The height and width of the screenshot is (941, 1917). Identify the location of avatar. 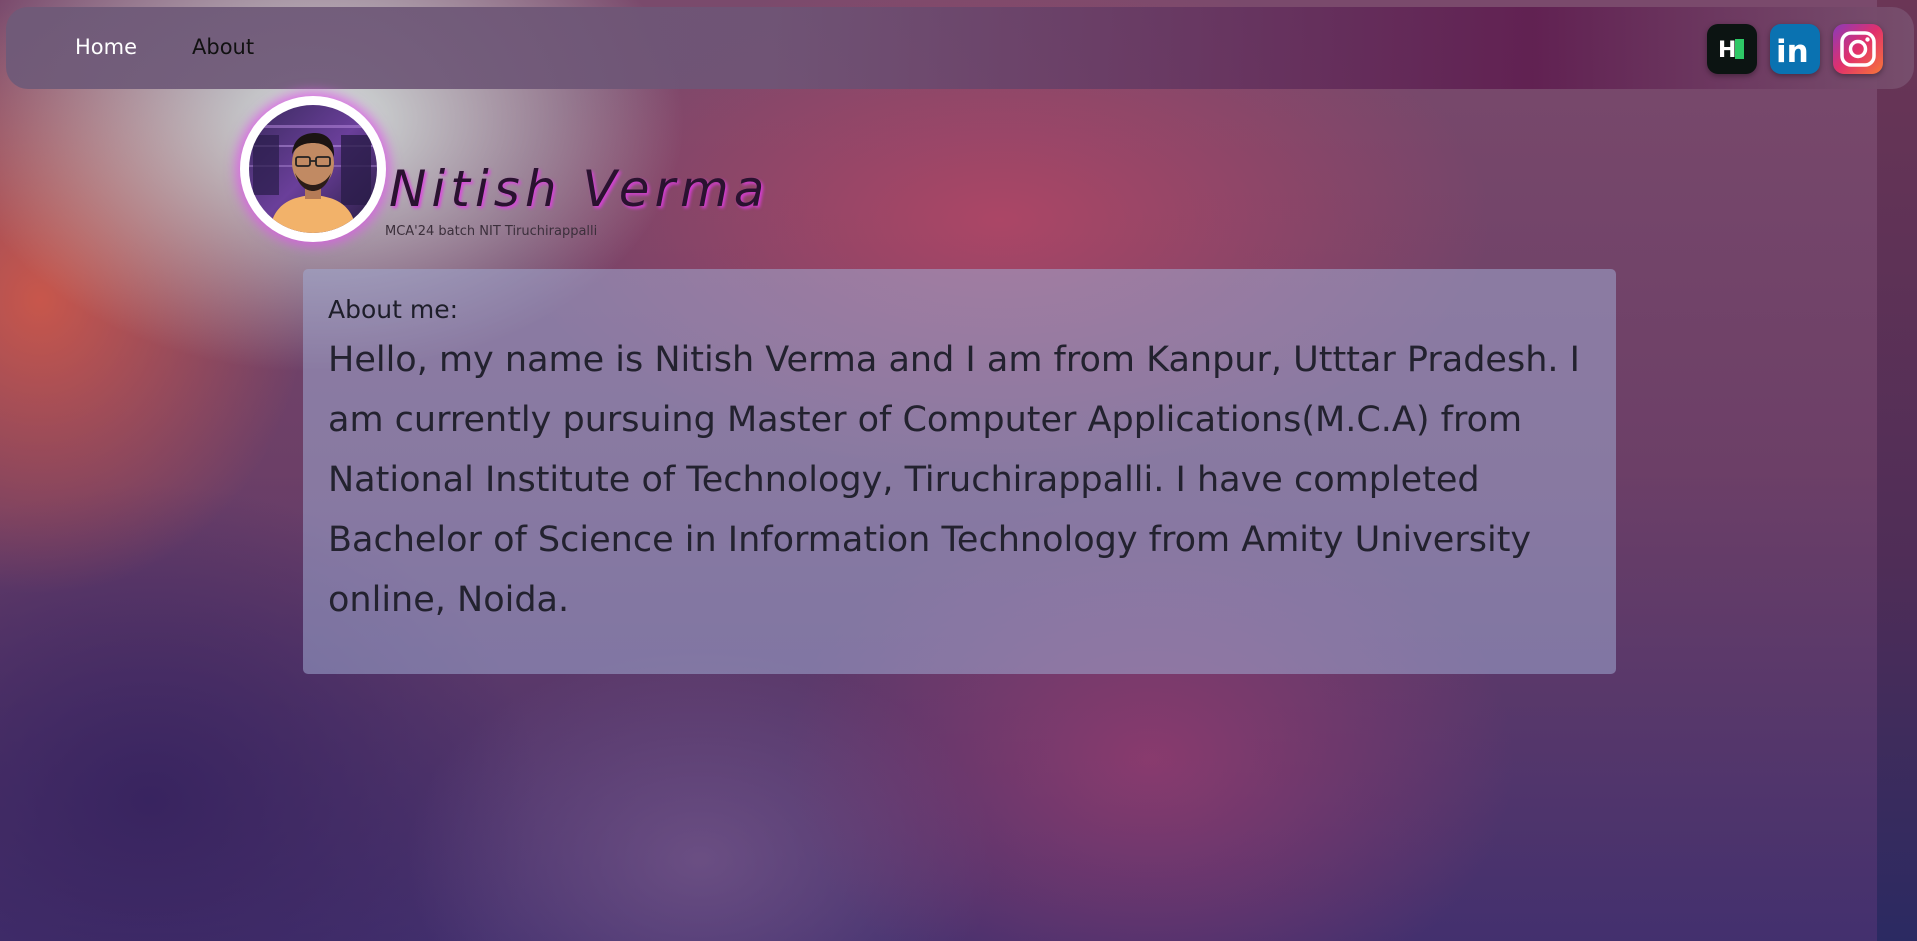
(313, 169).